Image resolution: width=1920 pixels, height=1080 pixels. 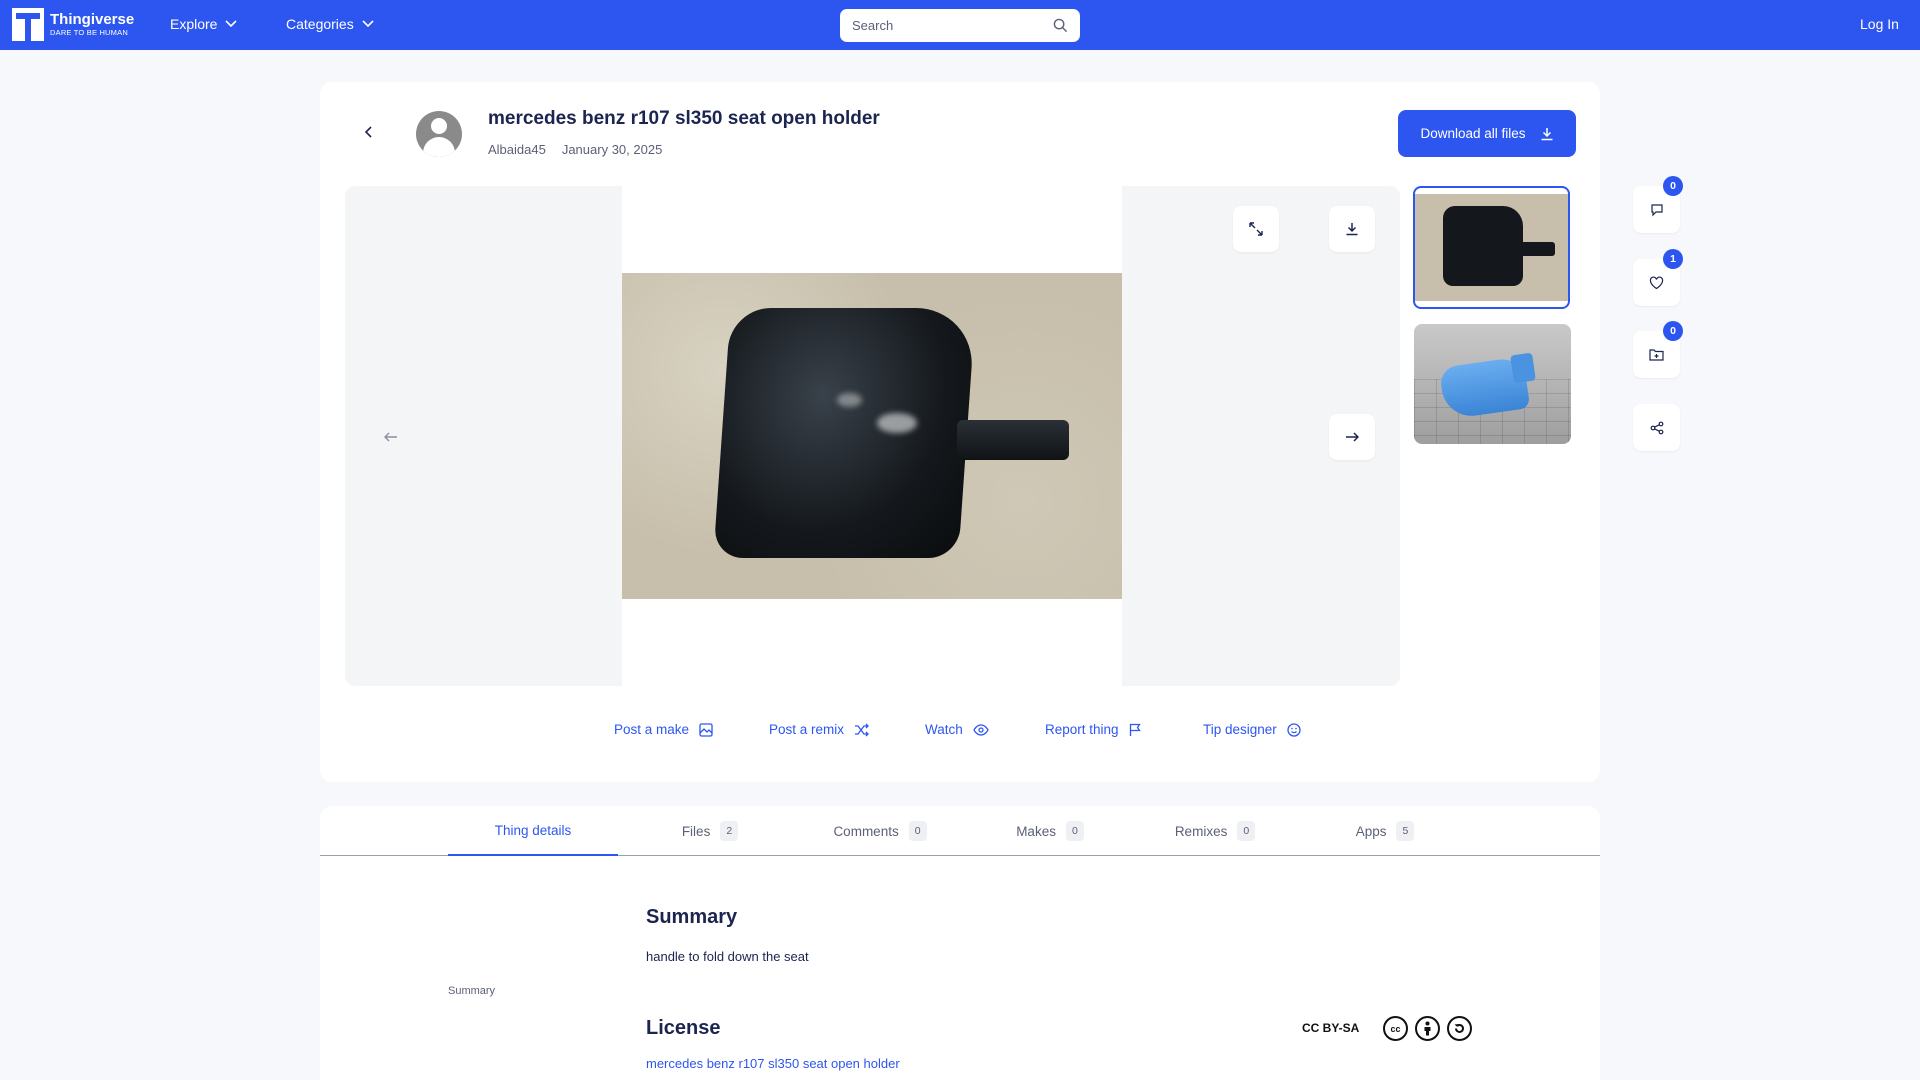 I want to click on watch-button: Watch, so click(x=957, y=729).